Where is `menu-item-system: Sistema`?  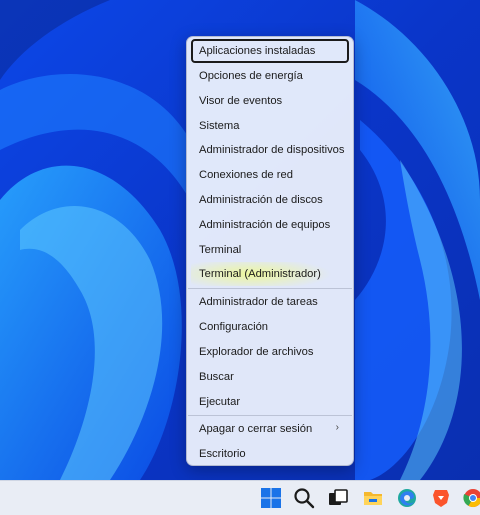 menu-item-system: Sistema is located at coordinates (270, 126).